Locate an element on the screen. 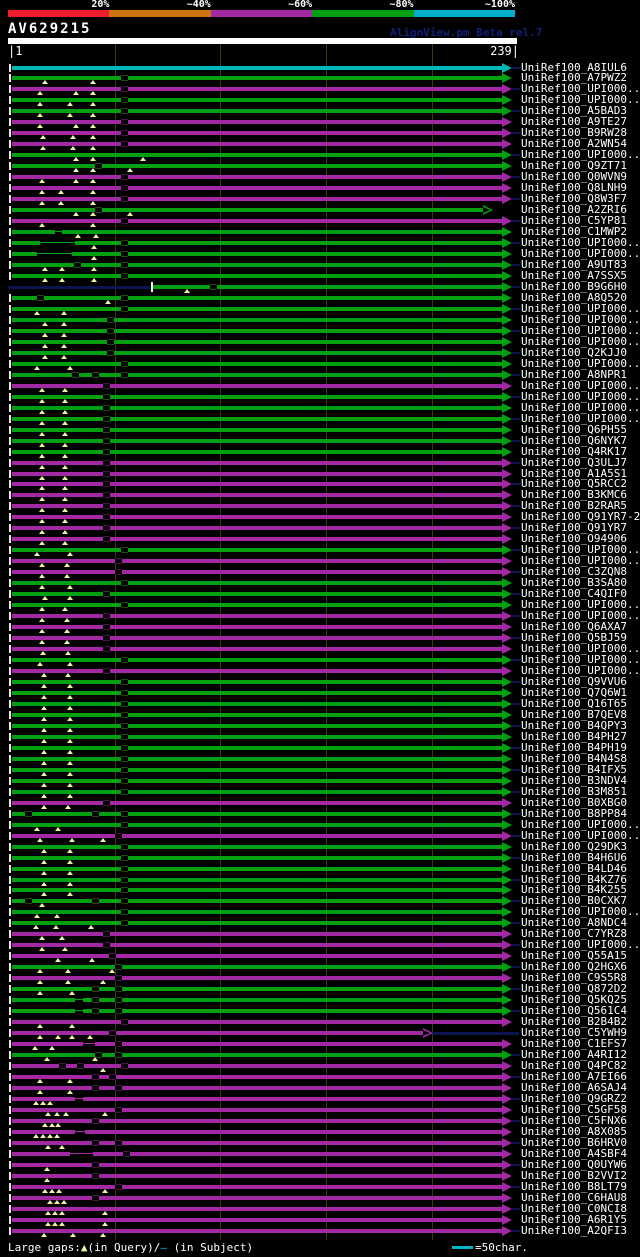  alignment-row: UniRef100_A2QFI3 is located at coordinates (320, 1231).